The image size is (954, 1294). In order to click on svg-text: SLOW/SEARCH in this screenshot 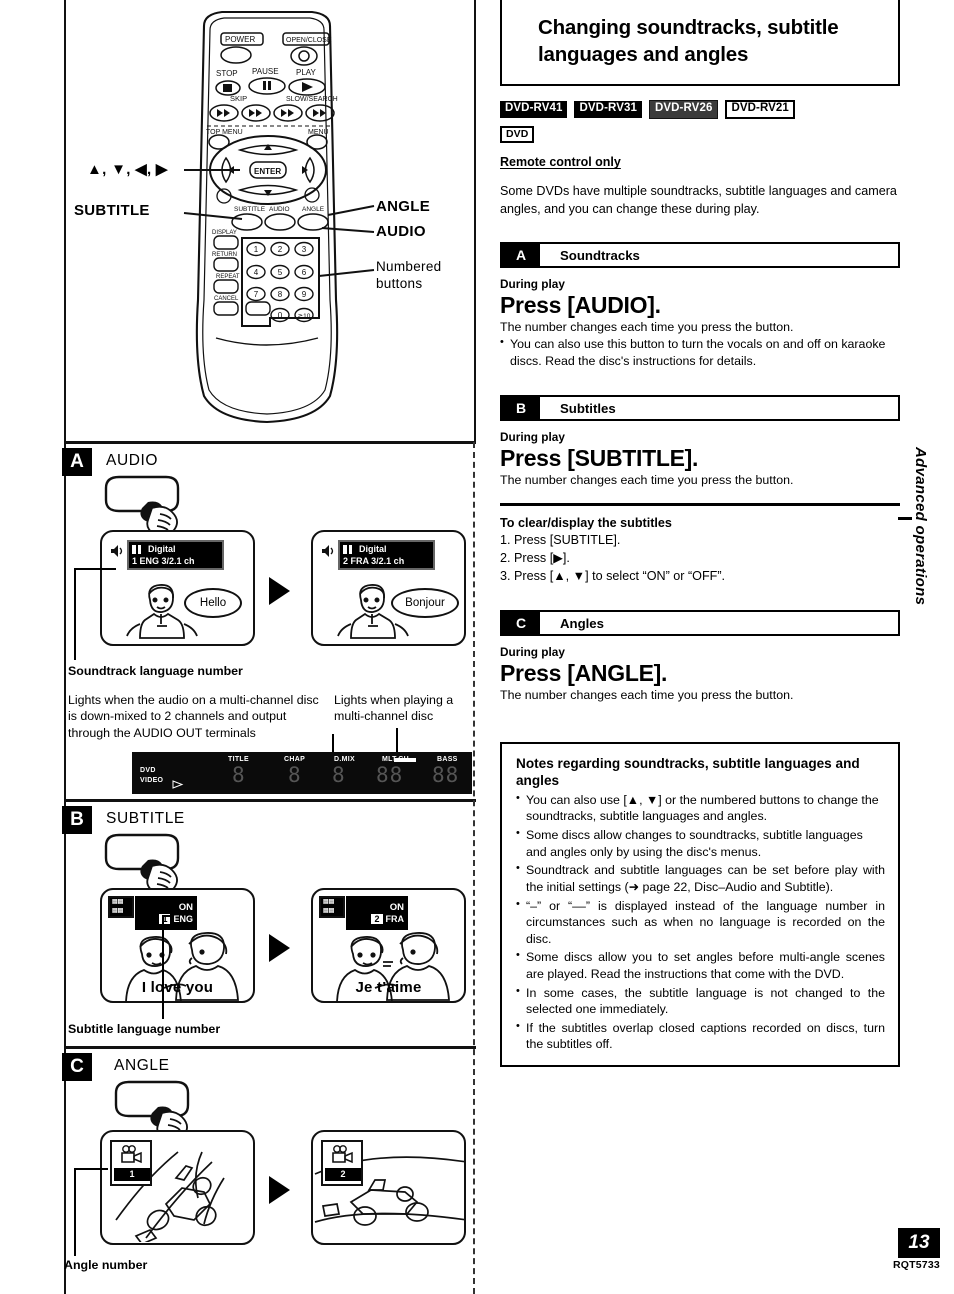, I will do `click(312, 99)`.